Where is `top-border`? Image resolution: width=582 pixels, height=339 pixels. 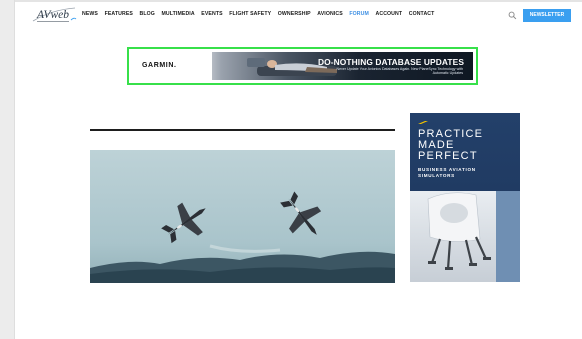 top-border is located at coordinates (298, 1).